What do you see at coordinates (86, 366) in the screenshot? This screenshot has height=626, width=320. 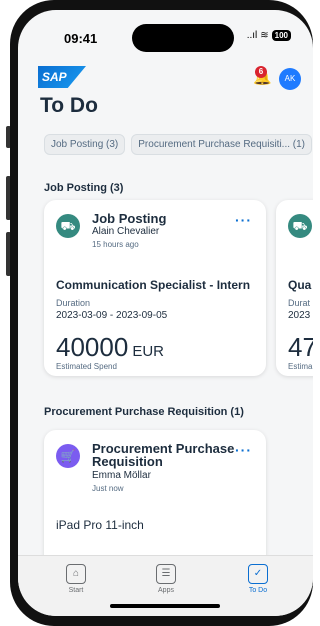 I see `amount-label: Estimated Spend` at bounding box center [86, 366].